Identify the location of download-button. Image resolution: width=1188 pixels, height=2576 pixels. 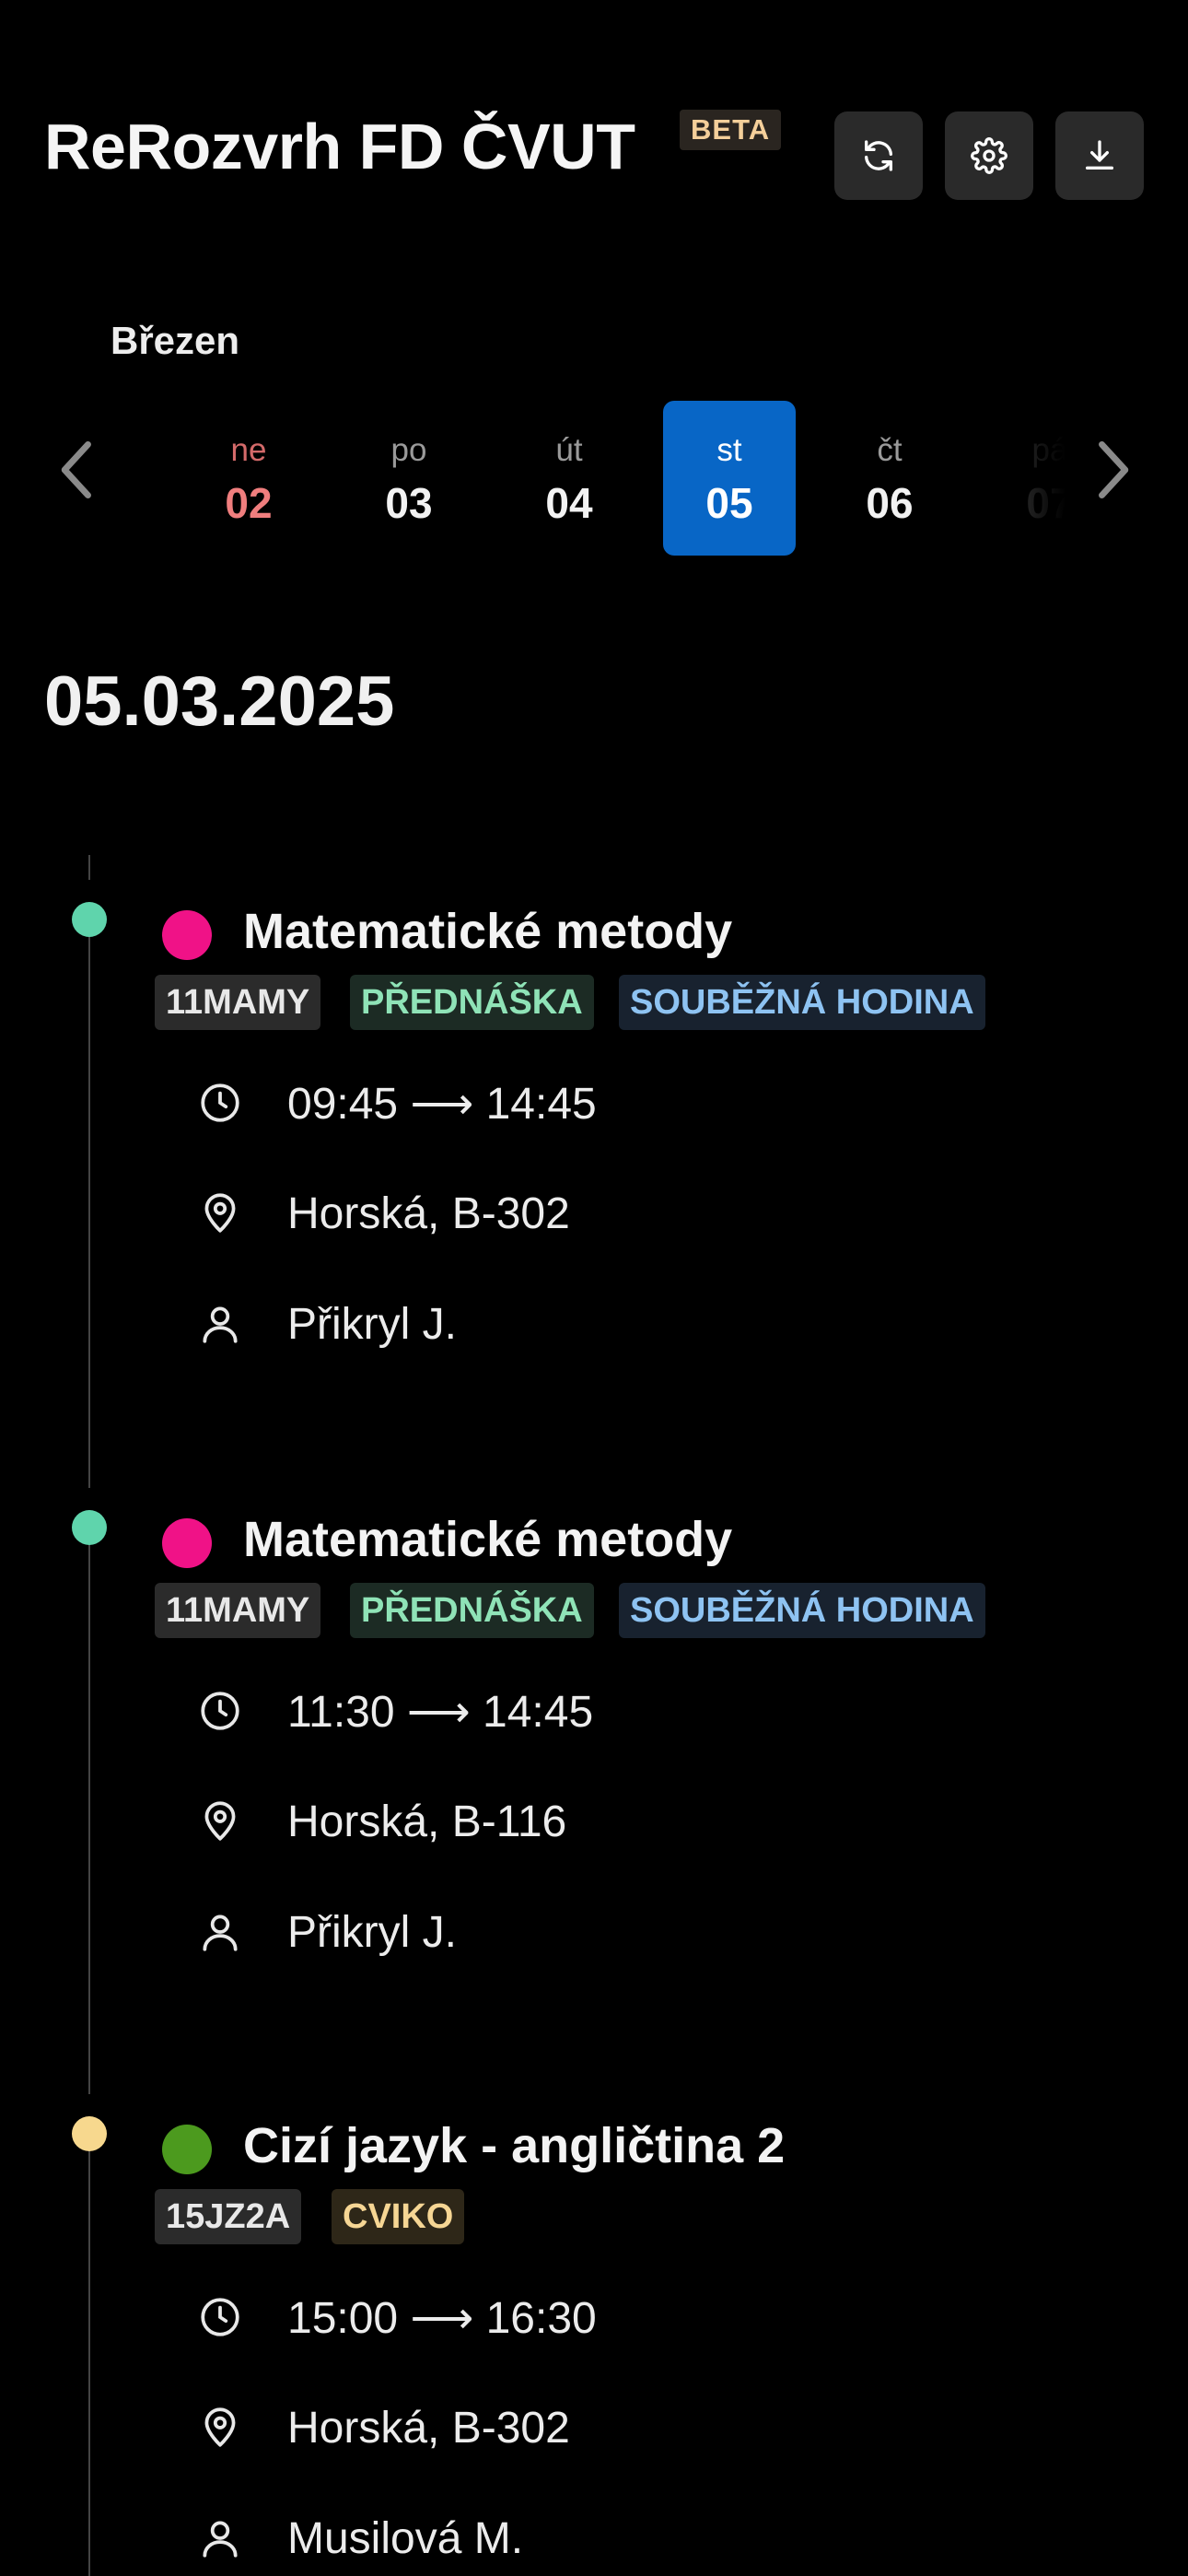
(1099, 155).